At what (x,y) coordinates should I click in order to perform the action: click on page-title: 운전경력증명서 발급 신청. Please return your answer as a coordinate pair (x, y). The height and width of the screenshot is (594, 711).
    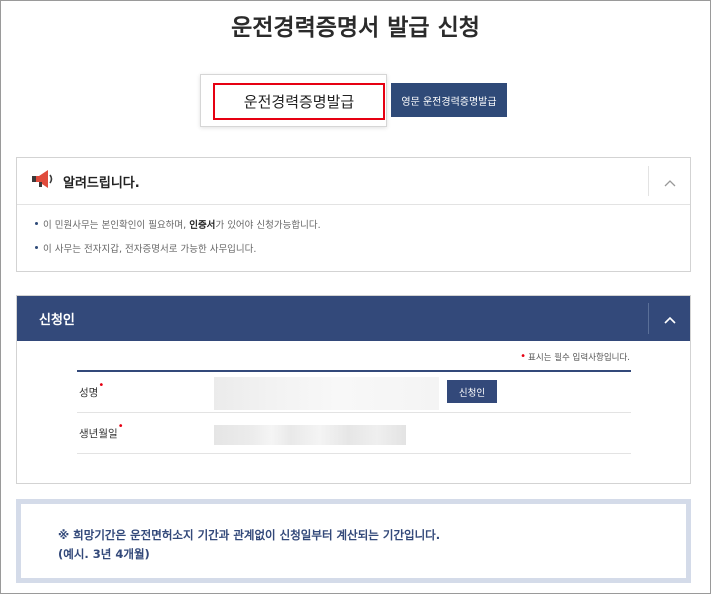
    Looking at the image, I should click on (355, 28).